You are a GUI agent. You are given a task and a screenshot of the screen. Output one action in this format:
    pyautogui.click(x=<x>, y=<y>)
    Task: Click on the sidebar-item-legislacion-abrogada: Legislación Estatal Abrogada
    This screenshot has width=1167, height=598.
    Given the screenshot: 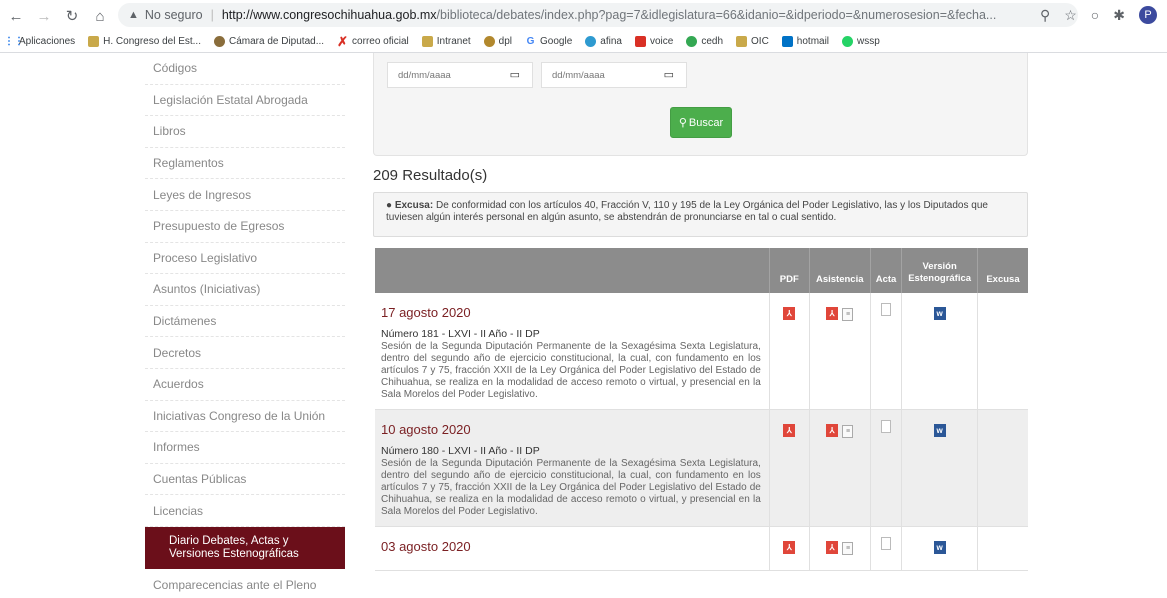 What is the action you would take?
    pyautogui.click(x=245, y=101)
    